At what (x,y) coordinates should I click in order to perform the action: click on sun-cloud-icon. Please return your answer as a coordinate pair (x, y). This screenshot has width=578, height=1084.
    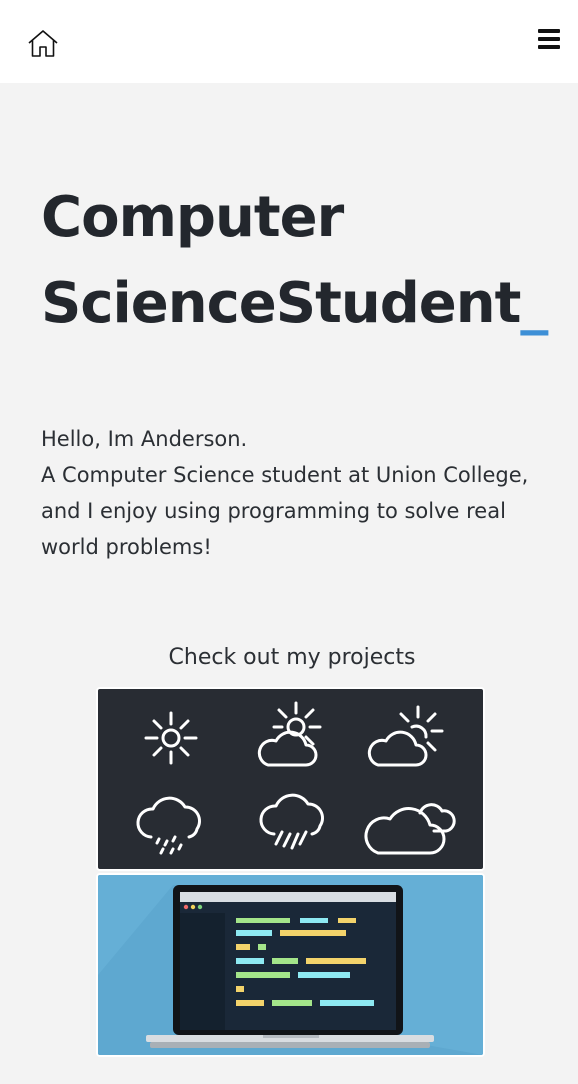
    Looking at the image, I should click on (289, 734).